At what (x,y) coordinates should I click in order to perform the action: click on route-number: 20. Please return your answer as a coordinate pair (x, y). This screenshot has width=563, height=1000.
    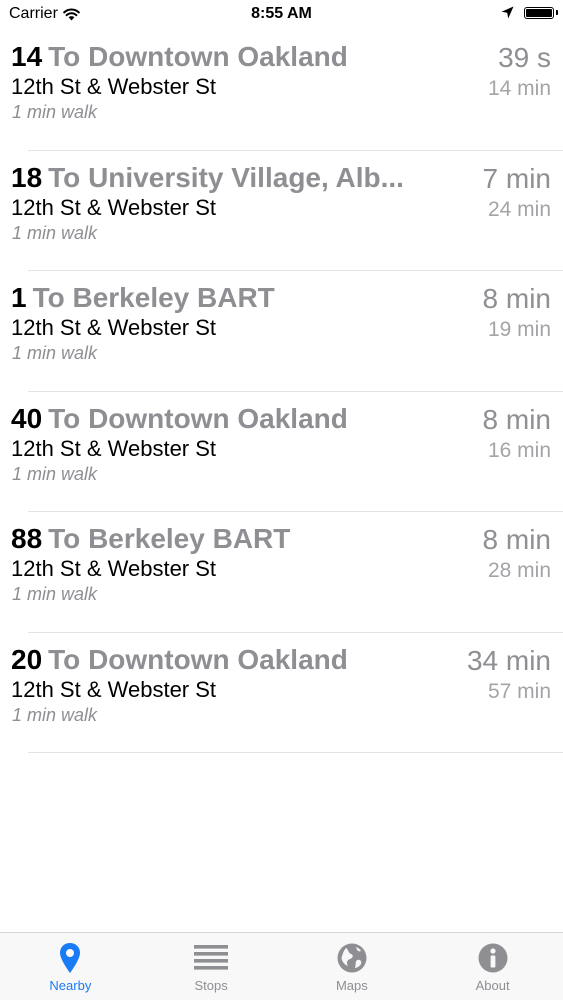
    Looking at the image, I should click on (27, 659).